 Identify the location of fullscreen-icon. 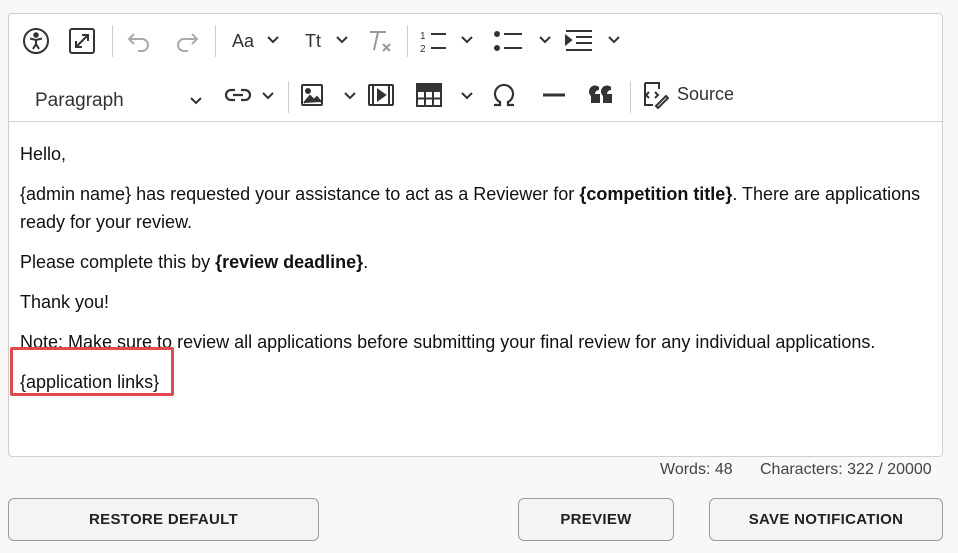
(82, 41).